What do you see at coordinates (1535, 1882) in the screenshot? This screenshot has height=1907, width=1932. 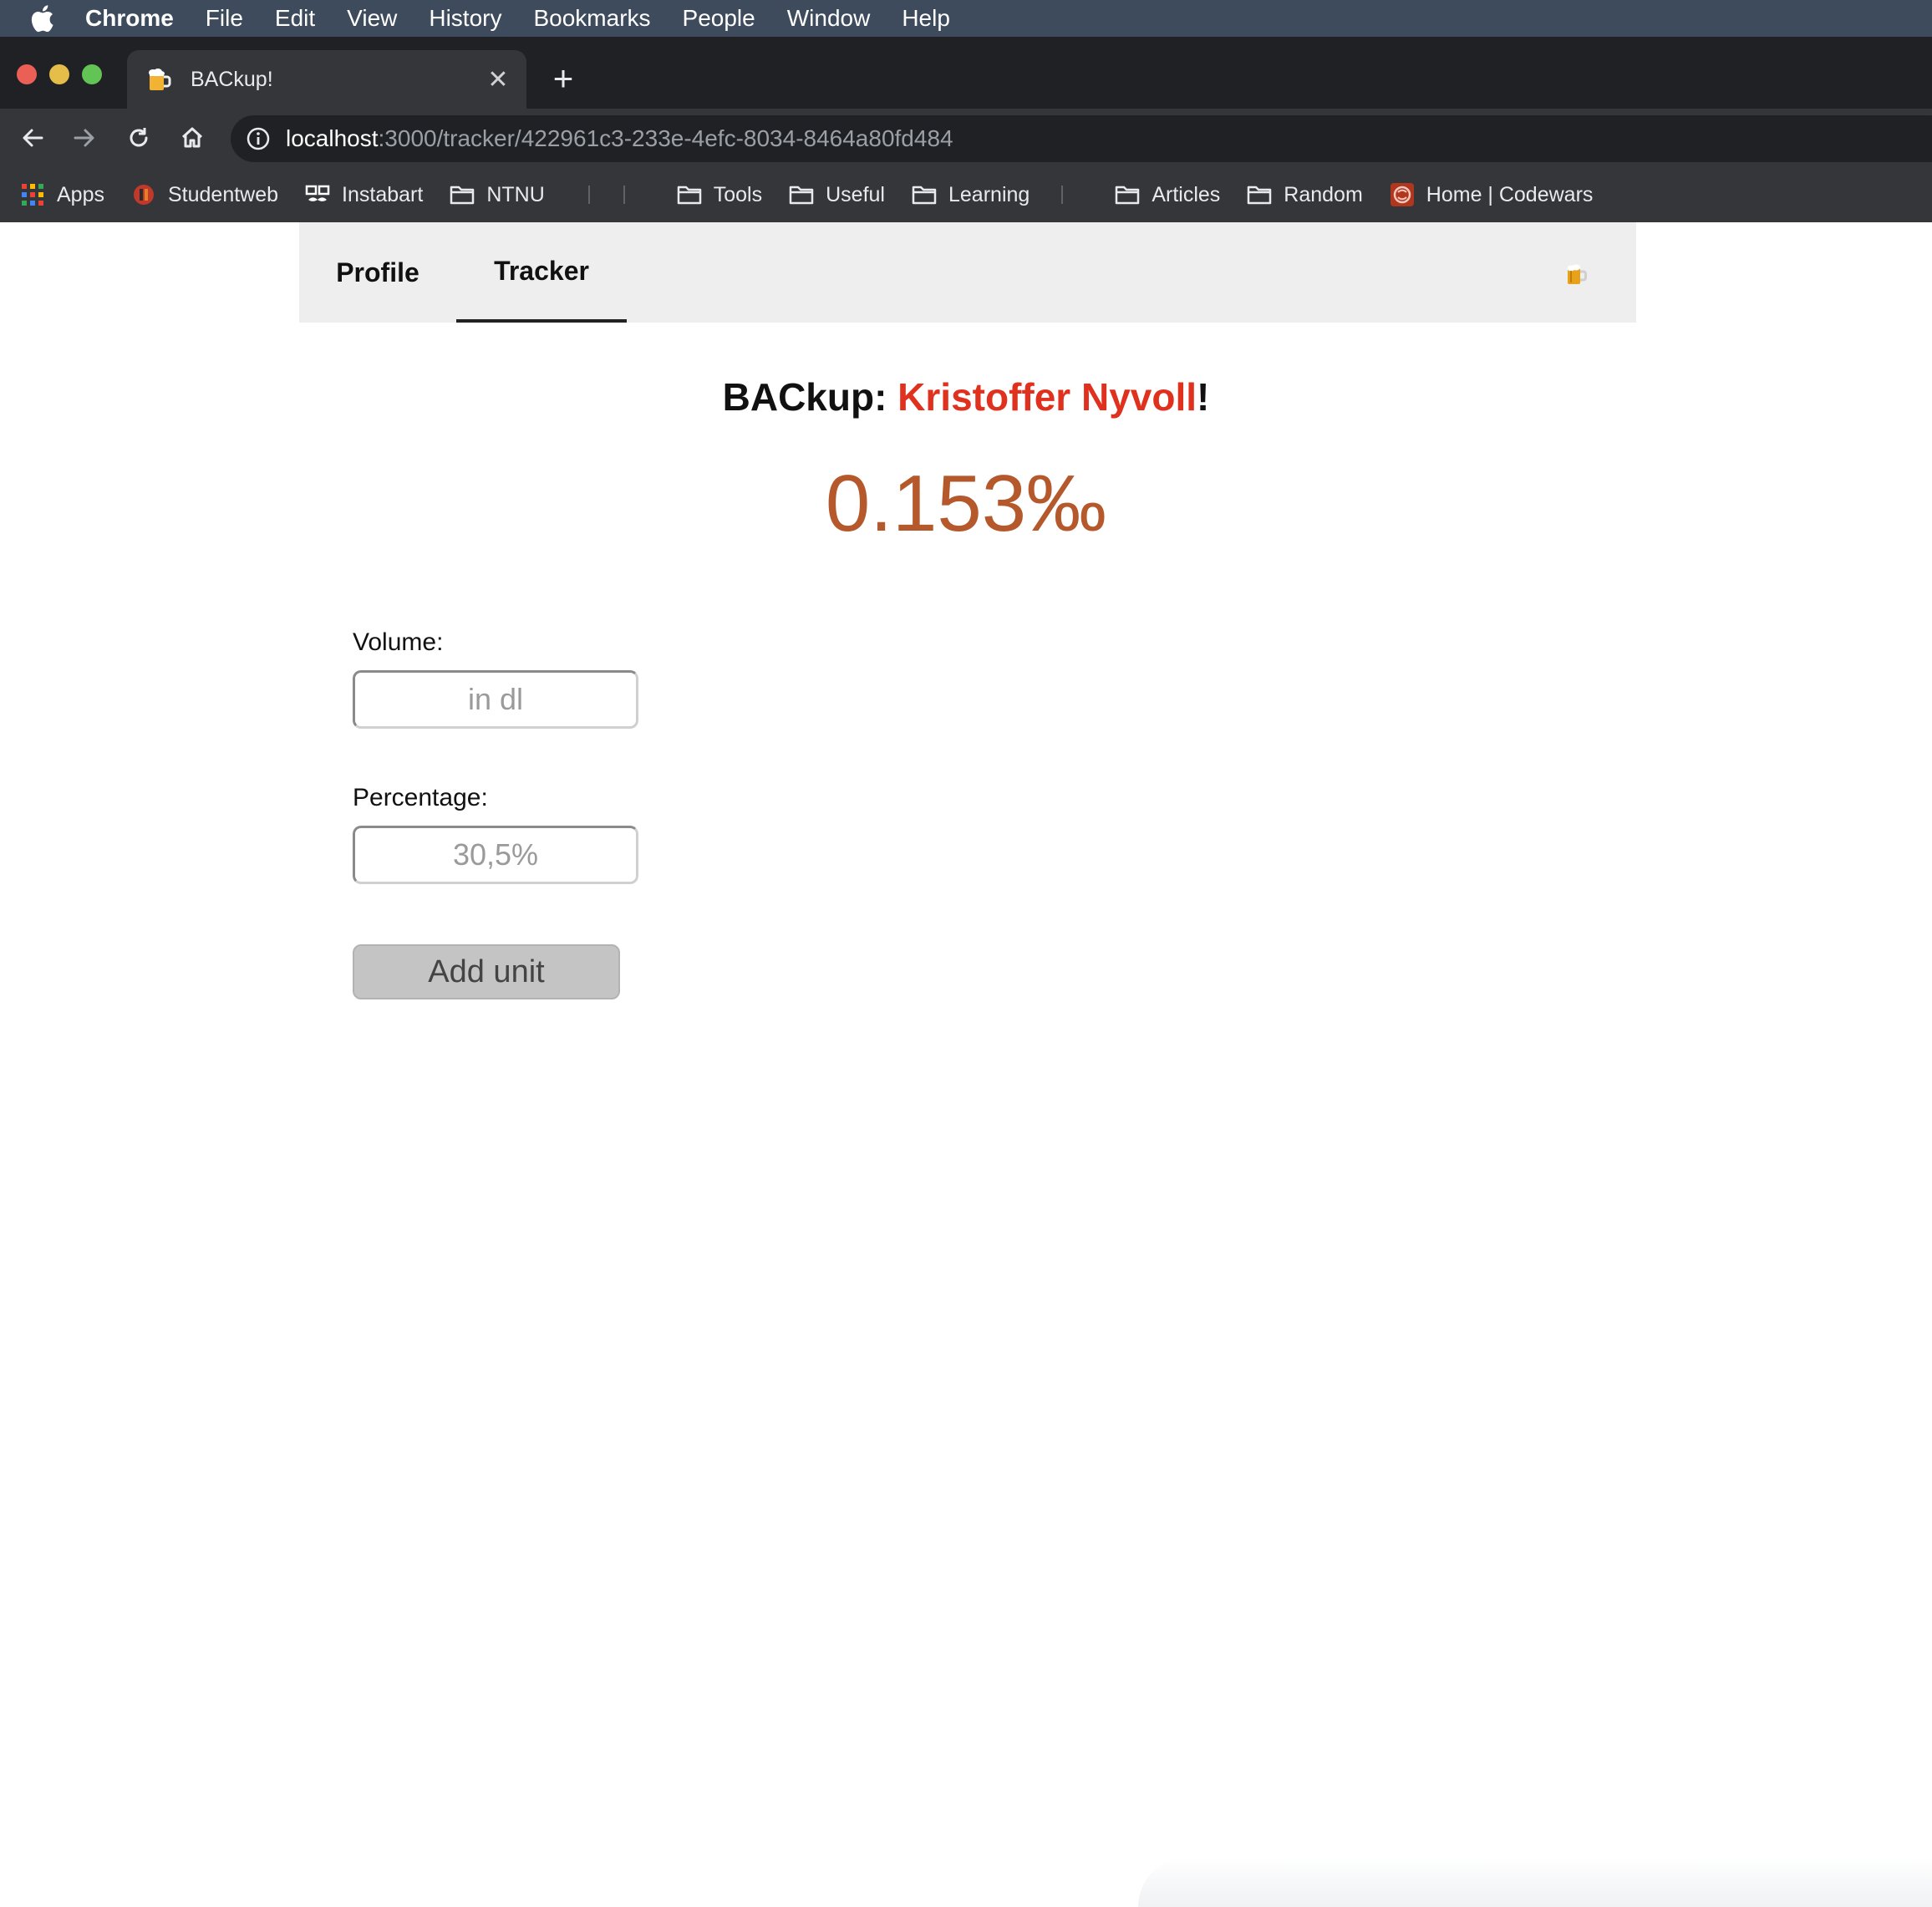 I see `window-shadow` at bounding box center [1535, 1882].